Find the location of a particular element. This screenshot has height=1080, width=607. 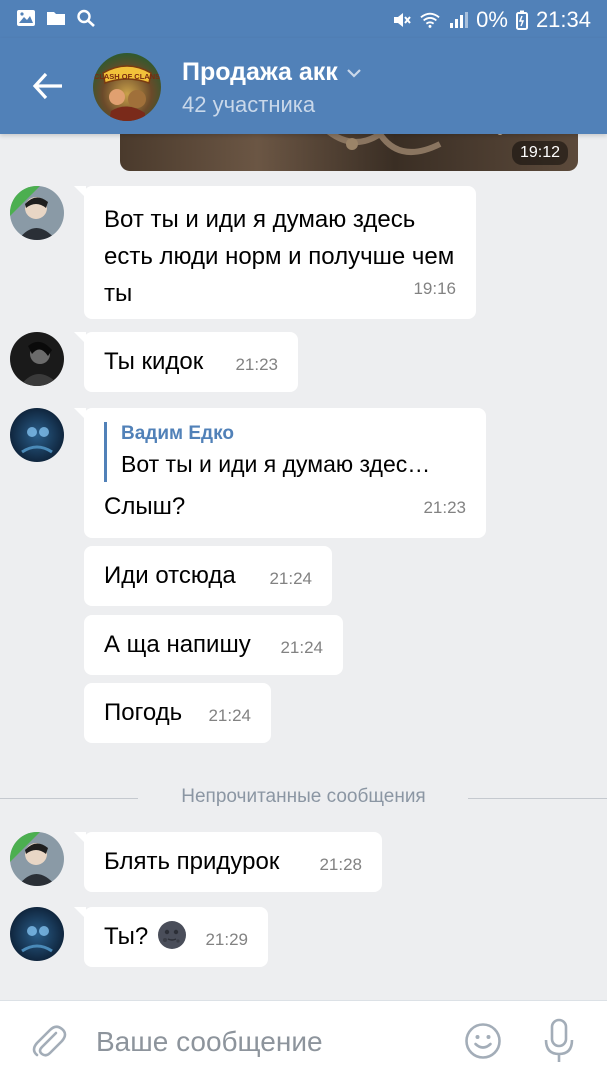

new-moon-face-icon is located at coordinates (171, 935).